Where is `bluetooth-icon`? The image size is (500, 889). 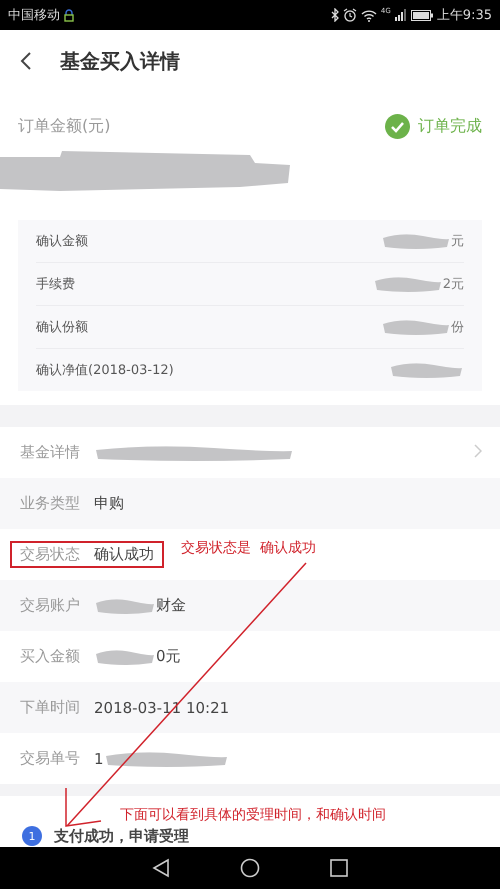
bluetooth-icon is located at coordinates (334, 15).